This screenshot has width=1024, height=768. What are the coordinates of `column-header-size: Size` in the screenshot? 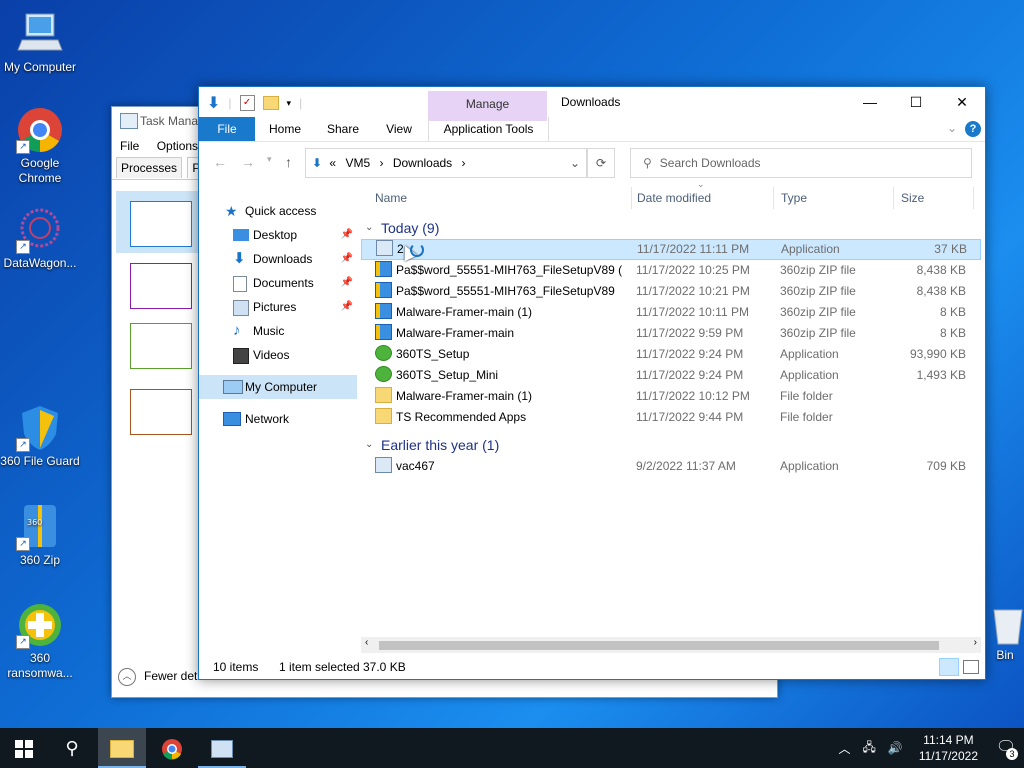 It's located at (937, 198).